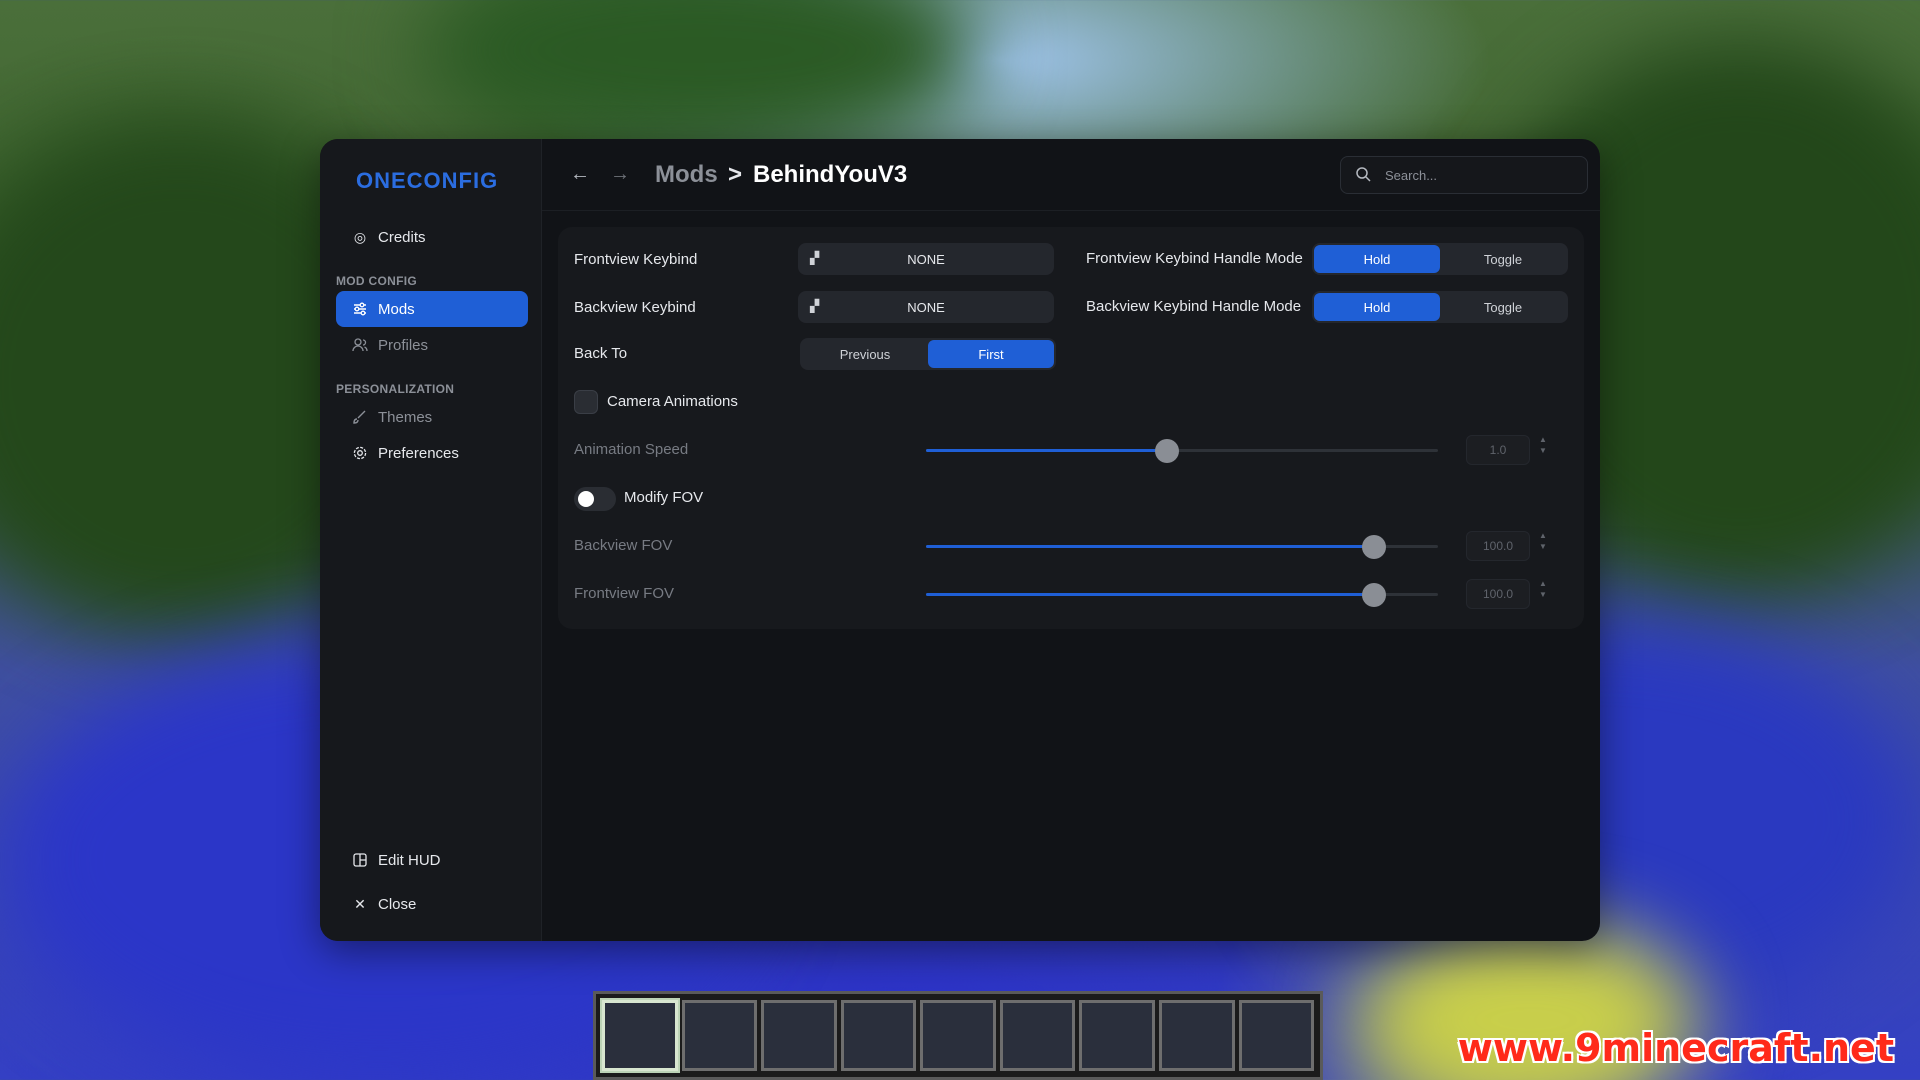 The image size is (1920, 1080). Describe the element at coordinates (432, 309) in the screenshot. I see `sidebar-item-mods: Mods` at that location.